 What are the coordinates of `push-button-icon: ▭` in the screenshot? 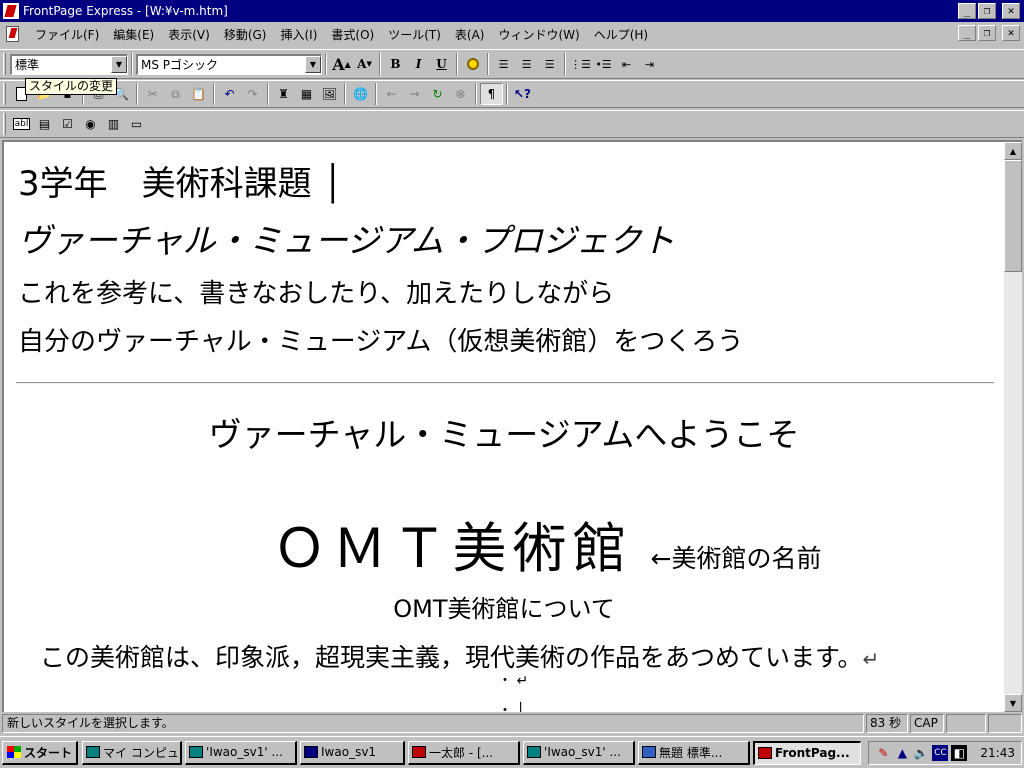 It's located at (136, 124).